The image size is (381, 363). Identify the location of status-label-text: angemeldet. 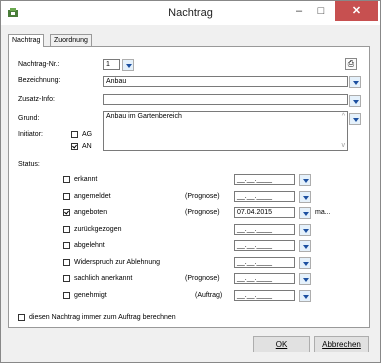
(92, 196).